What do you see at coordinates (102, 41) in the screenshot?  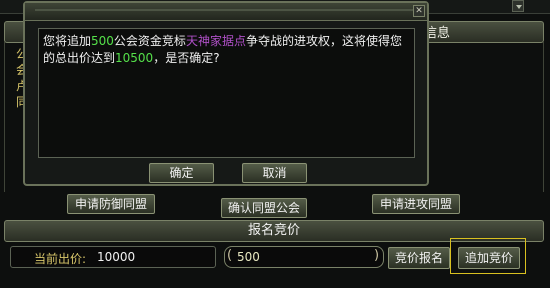 I see `bid-amount-highlight: 500` at bounding box center [102, 41].